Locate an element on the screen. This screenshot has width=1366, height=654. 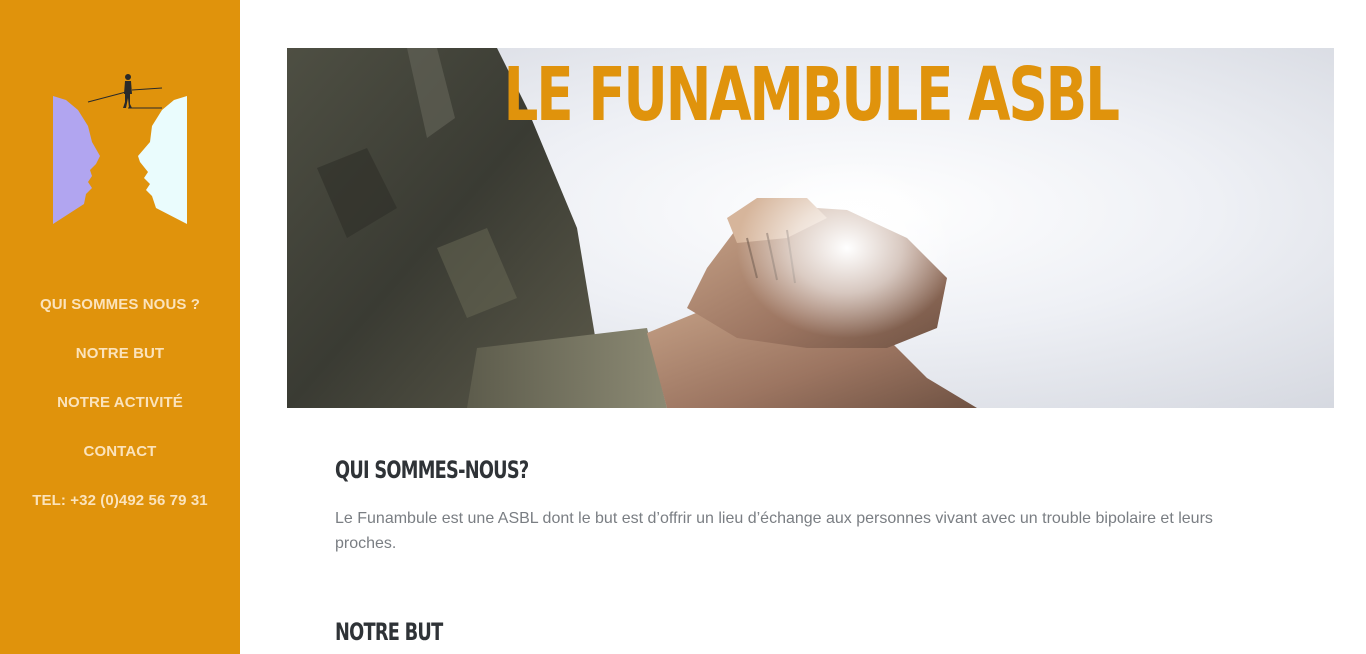
section-heading-qui-sommes-nous: QUI SOMMES-NOUS? is located at coordinates (432, 470).